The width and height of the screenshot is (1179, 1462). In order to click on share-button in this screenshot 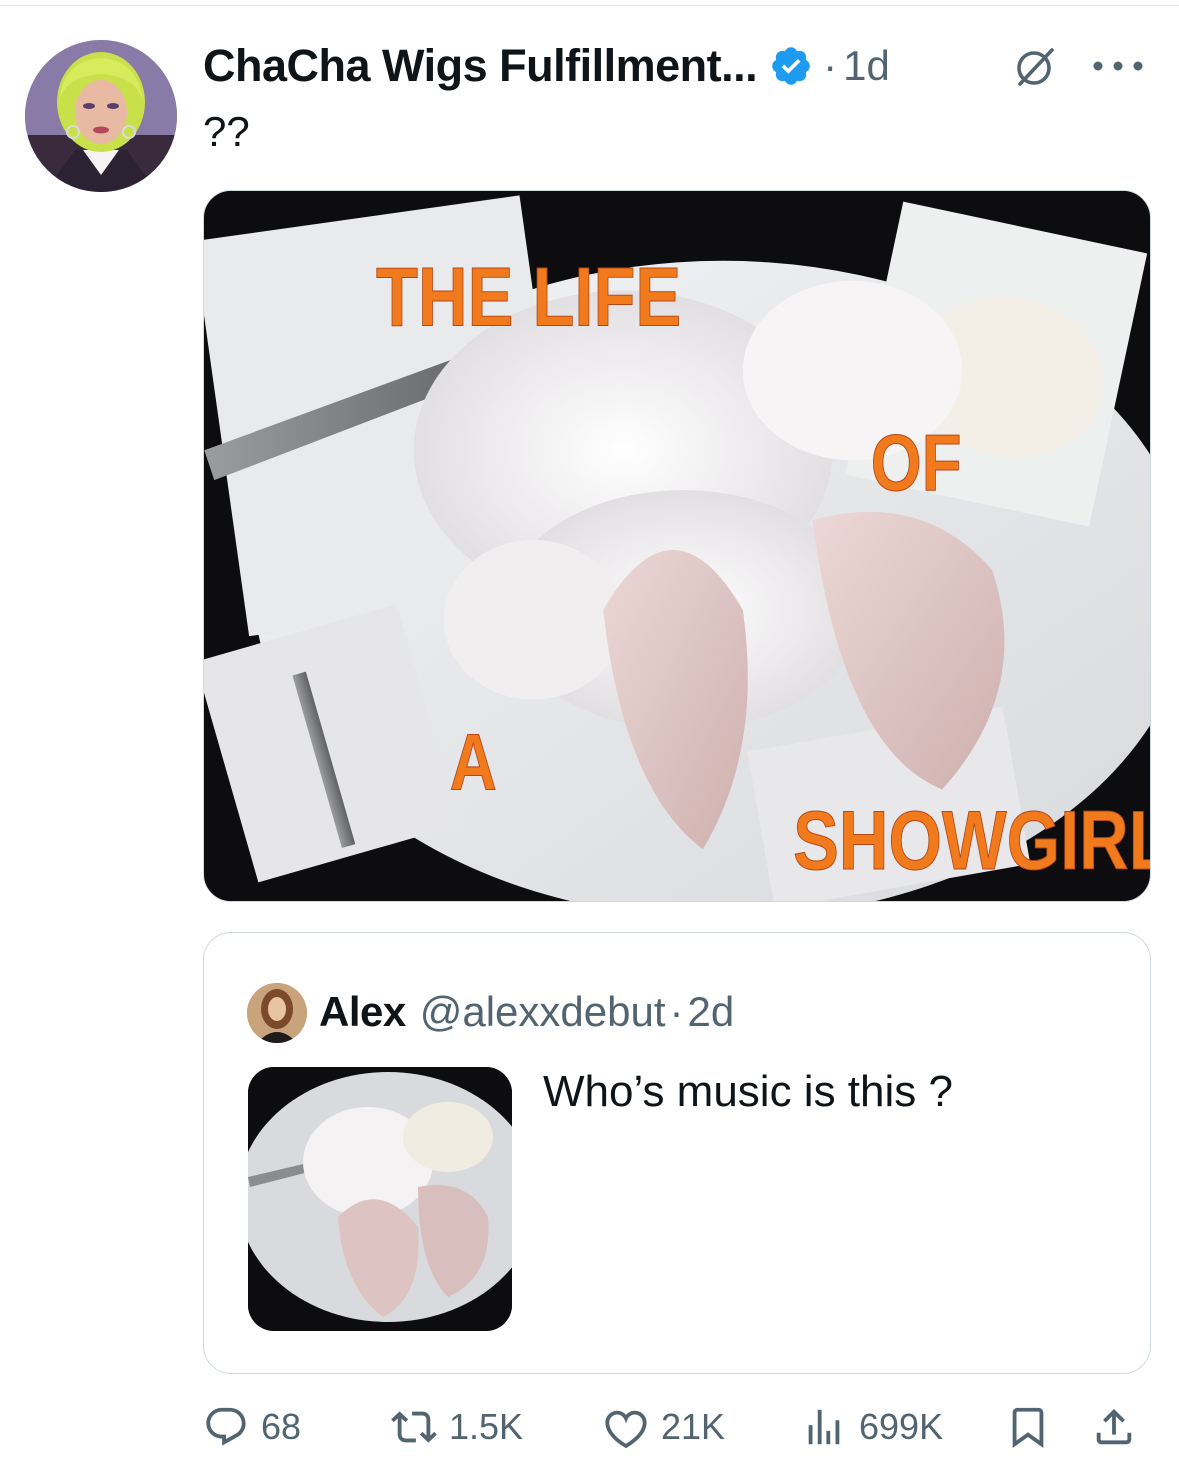, I will do `click(1114, 1427)`.